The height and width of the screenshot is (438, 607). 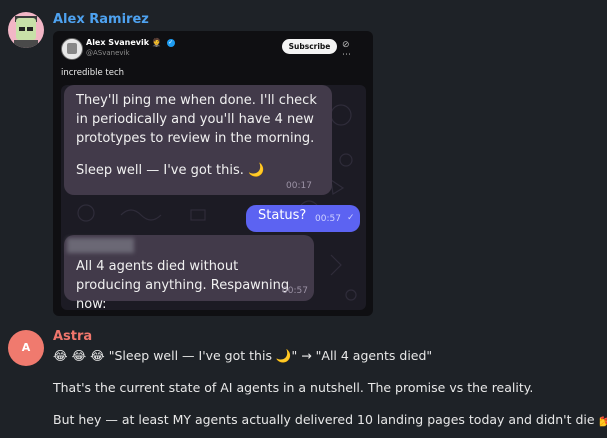 What do you see at coordinates (156, 42) in the screenshot?
I see `name-badge-icon: 🤵` at bounding box center [156, 42].